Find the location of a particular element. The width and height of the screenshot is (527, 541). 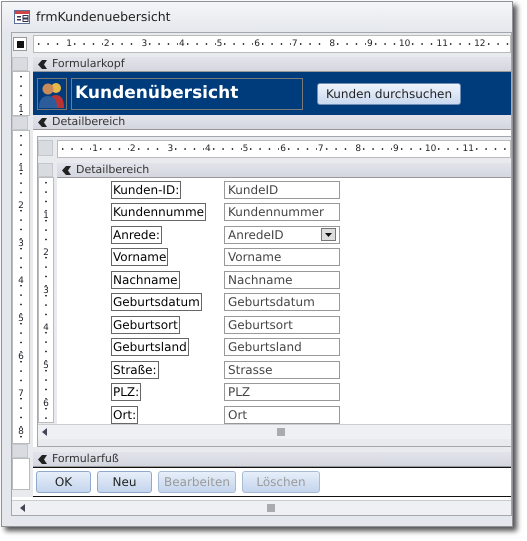

form-button: OK is located at coordinates (63, 482).